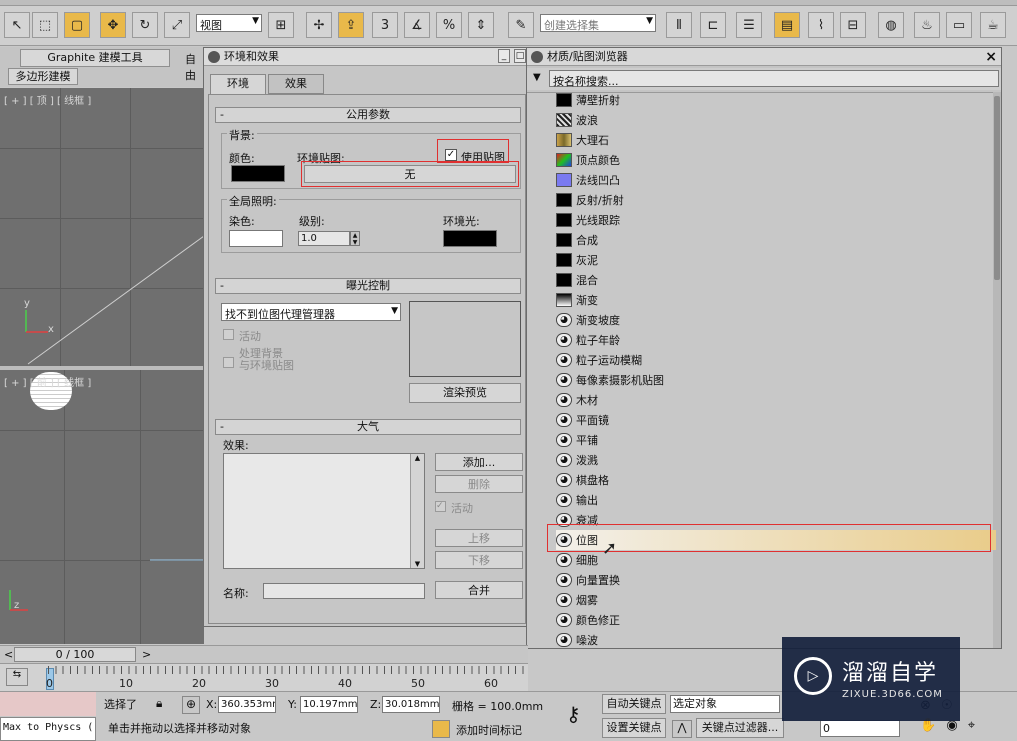 This screenshot has width=1017, height=741. I want to click on frame-input: 0, so click(860, 728).